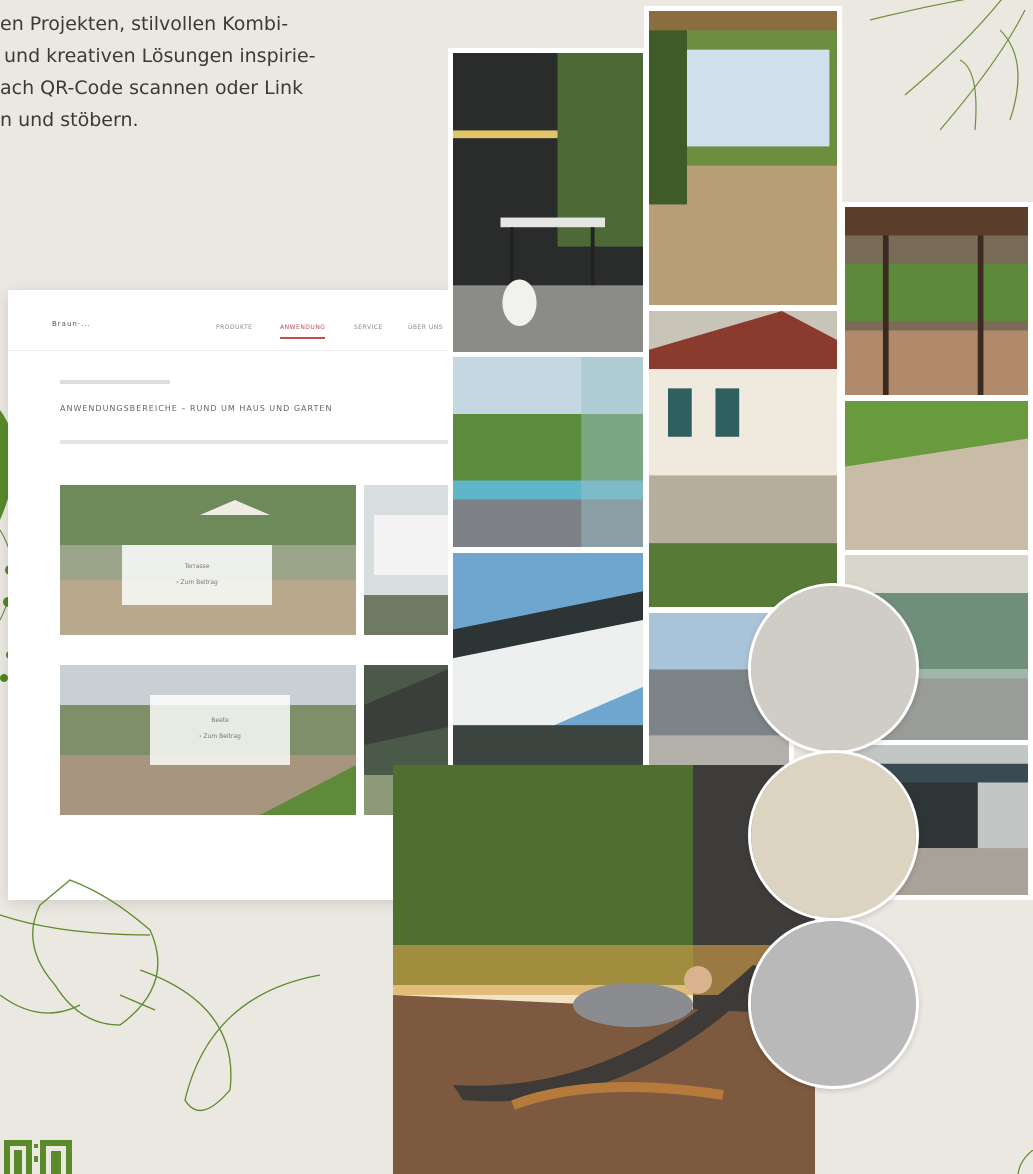 Image resolution: width=1033 pixels, height=1174 pixels. I want to click on photo-garden-path, so click(743, 158).